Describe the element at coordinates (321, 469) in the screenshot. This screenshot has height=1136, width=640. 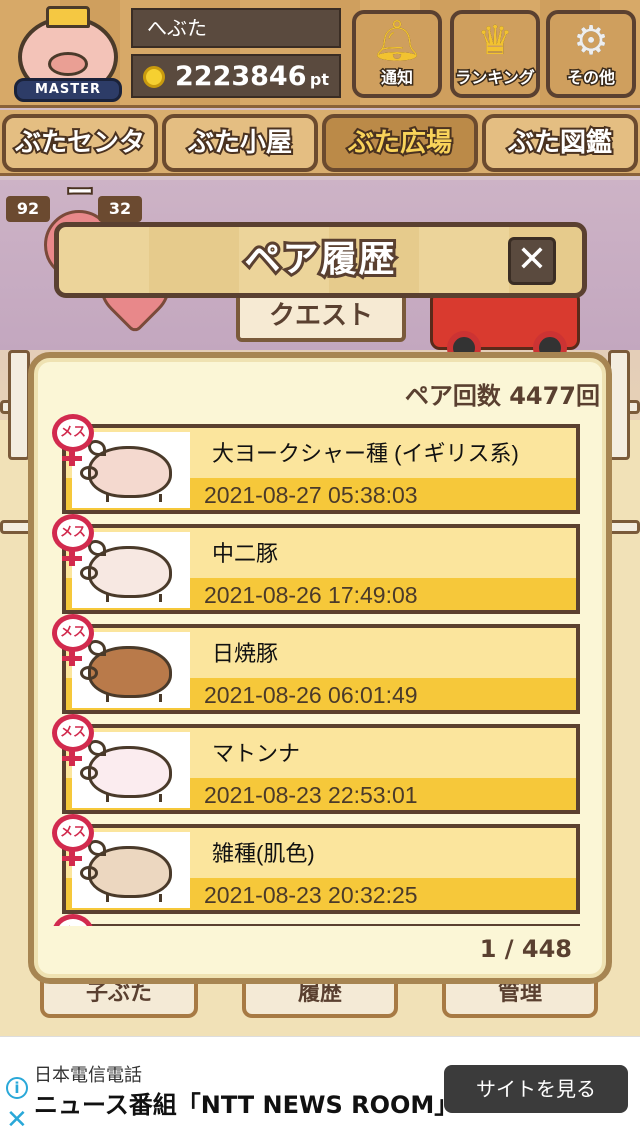
I see `list-item: 大ヨークシャー種 (イギリス系) 2021-08-27 05:38:03` at that location.